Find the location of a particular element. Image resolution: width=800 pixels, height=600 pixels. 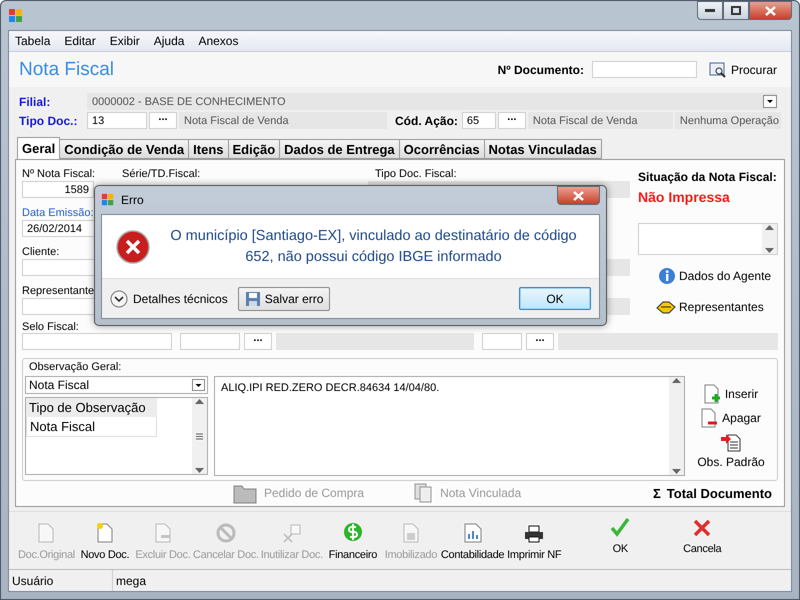

printer-icon is located at coordinates (534, 534).